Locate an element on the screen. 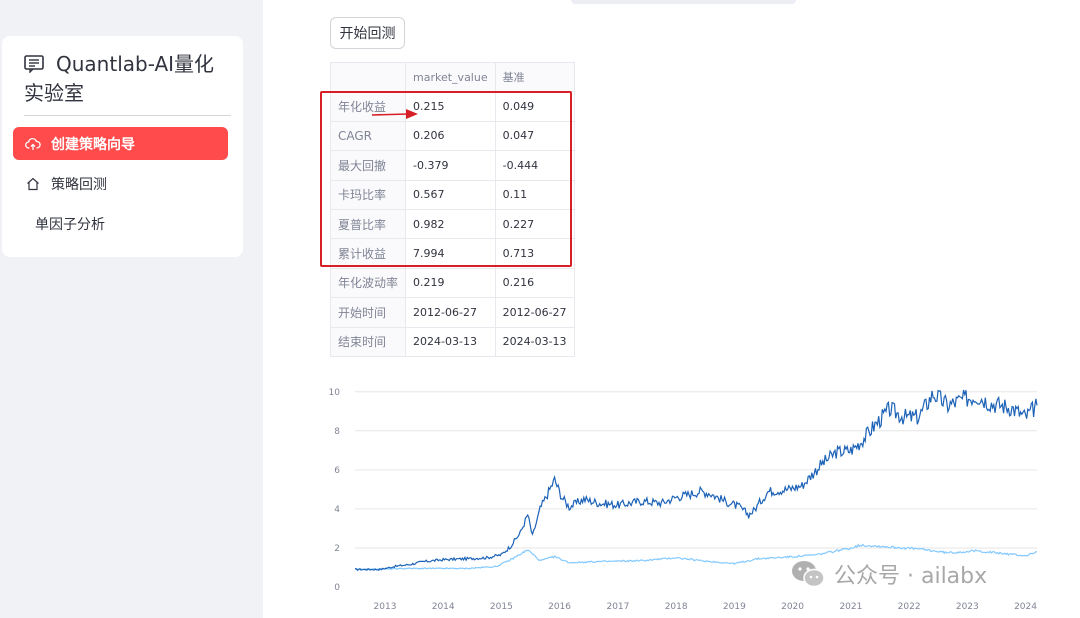  table-row: 卡玛比率 0.567 0.11 is located at coordinates (452, 194).